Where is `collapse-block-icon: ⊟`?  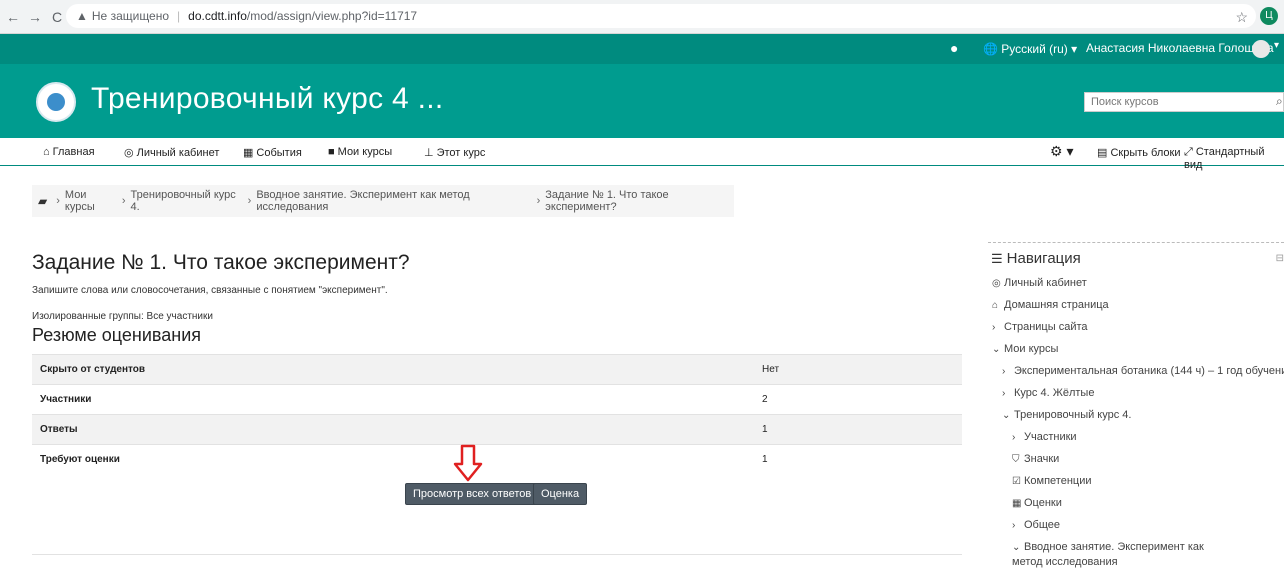 collapse-block-icon: ⊟ is located at coordinates (1280, 258).